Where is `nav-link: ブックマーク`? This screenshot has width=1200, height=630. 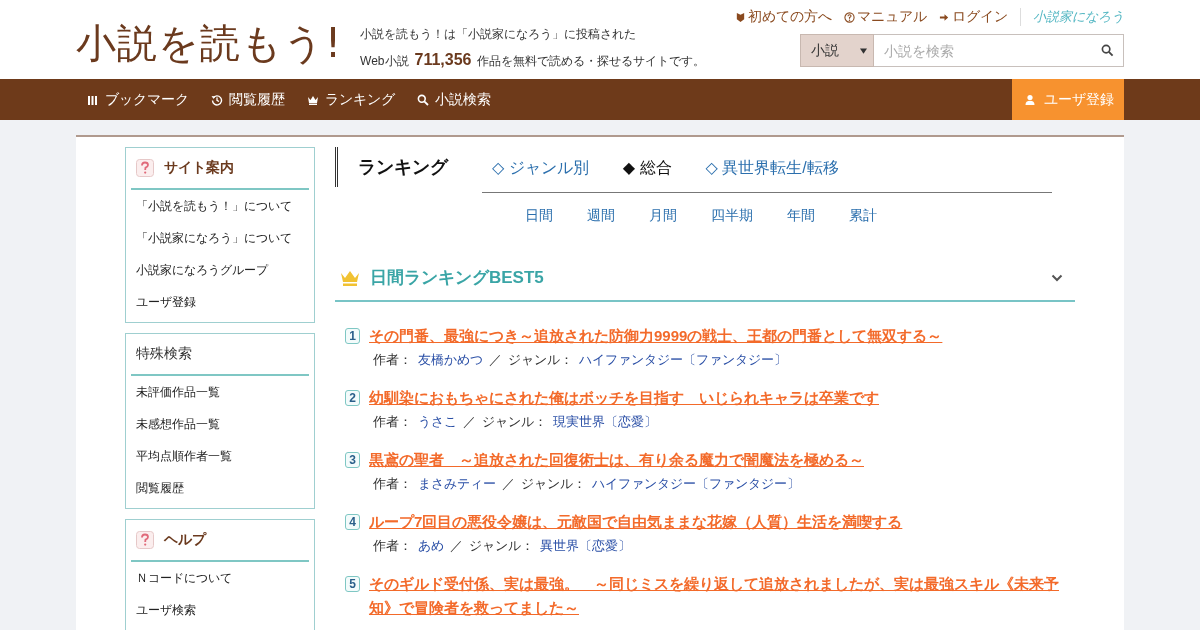 nav-link: ブックマーク is located at coordinates (138, 99).